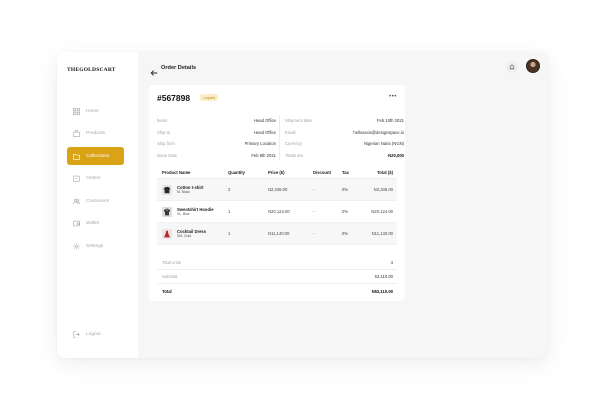 This screenshot has height=418, width=604. I want to click on sidebar-item-label: Products, so click(95, 134).